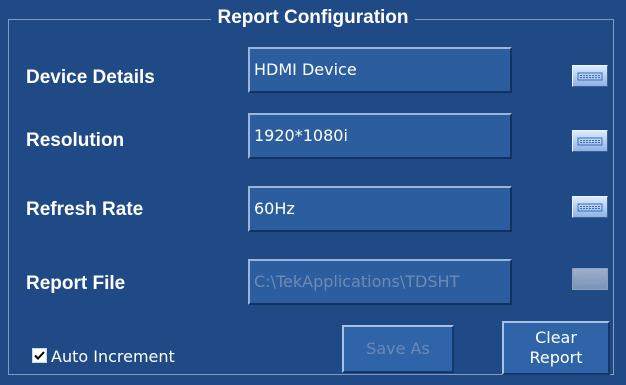 Image resolution: width=626 pixels, height=385 pixels. What do you see at coordinates (76, 283) in the screenshot?
I see `report-file-label: Report File` at bounding box center [76, 283].